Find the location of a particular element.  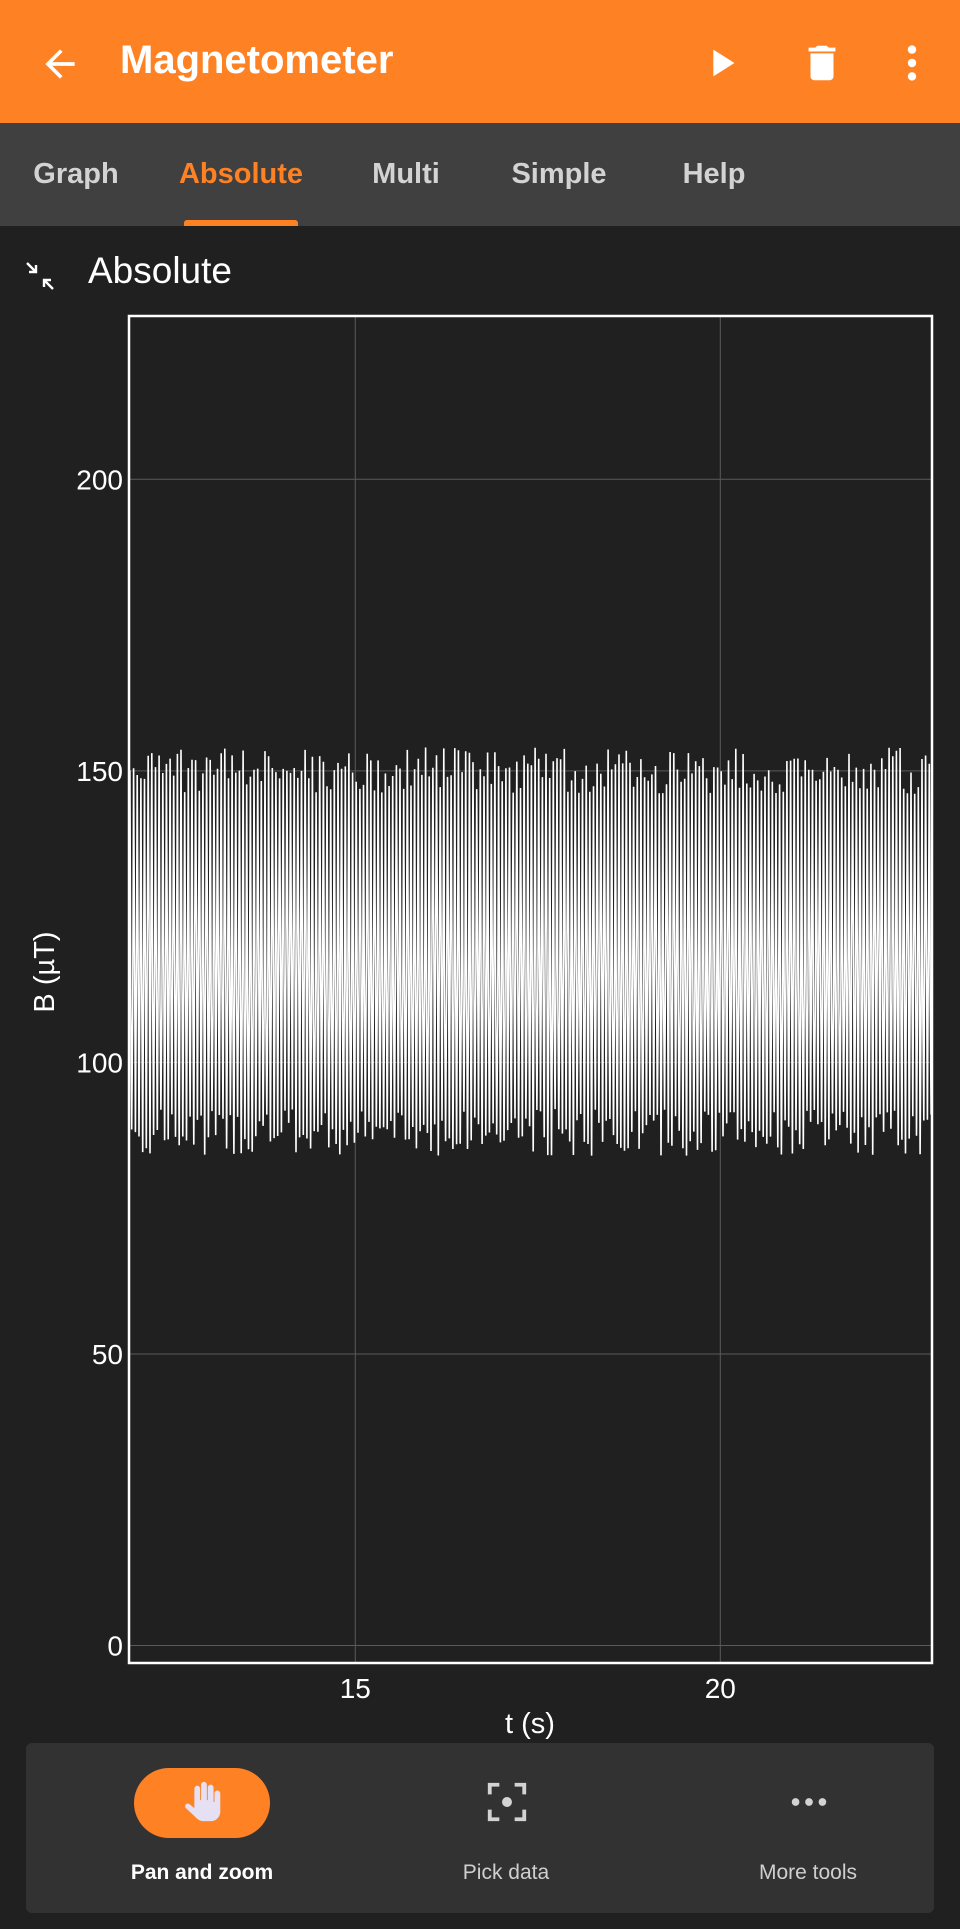

y-tick-label: 100 is located at coordinates (99, 1062).